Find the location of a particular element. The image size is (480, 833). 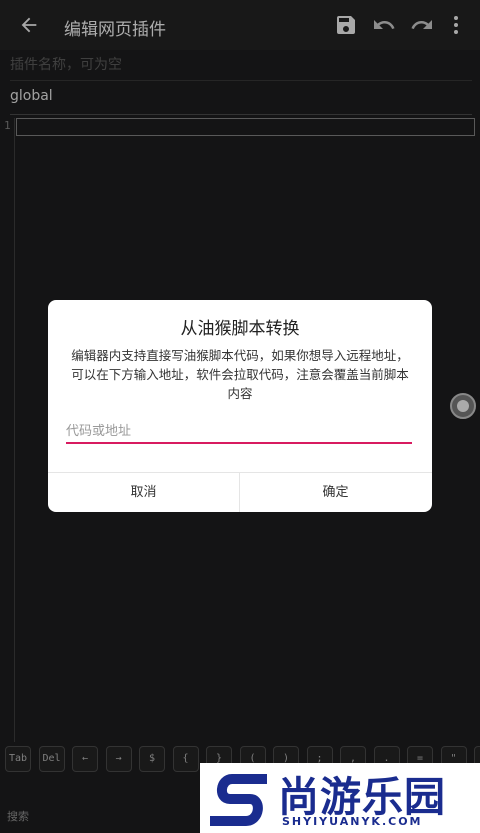

watermark-url: SHYIYUANYK.COM is located at coordinates (352, 821).